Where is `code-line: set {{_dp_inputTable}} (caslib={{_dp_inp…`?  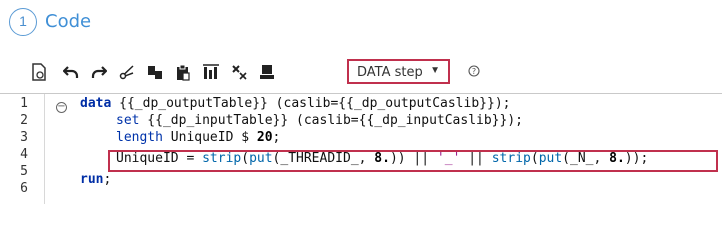 code-line: set {{_dp_inputTable}} (caslib={{_dp_inp… is located at coordinates (319, 120).